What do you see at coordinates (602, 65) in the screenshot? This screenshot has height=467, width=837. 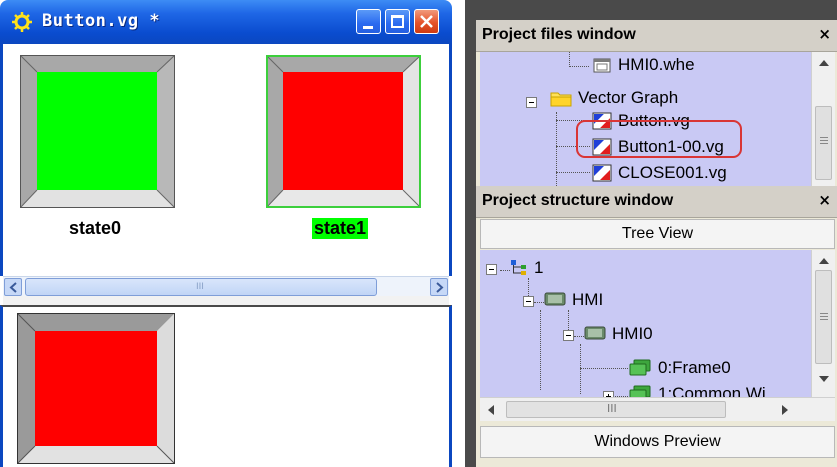 I see `window-file-icon` at bounding box center [602, 65].